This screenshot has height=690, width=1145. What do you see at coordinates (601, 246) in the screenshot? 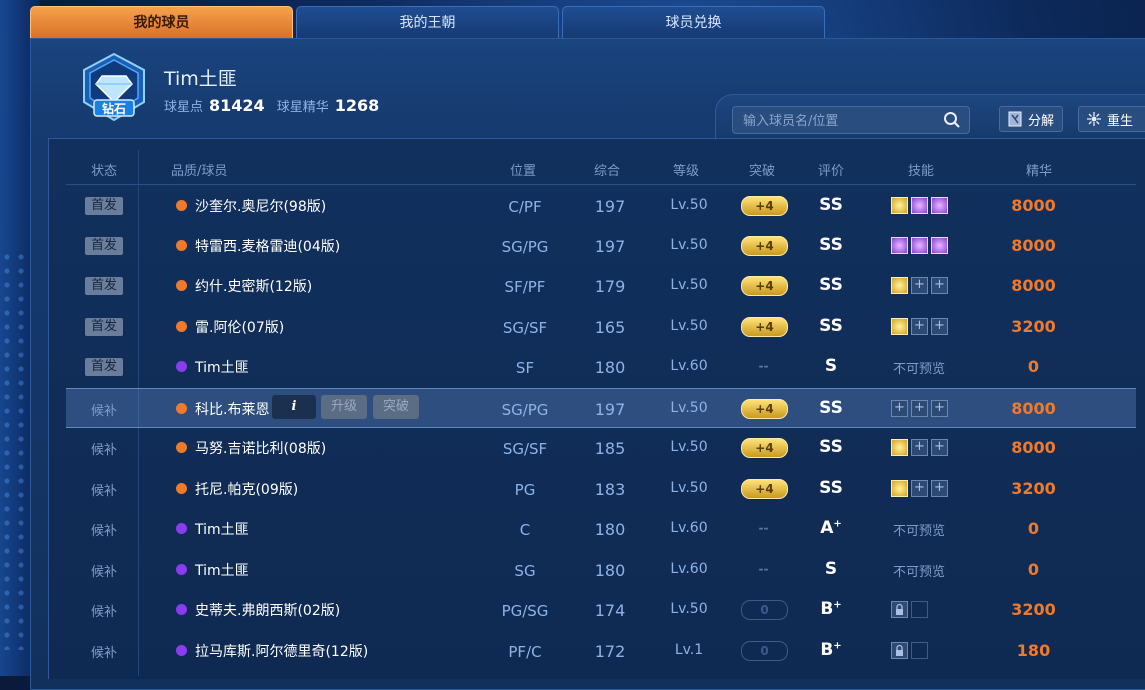
I see `player-row: 首发 特雷西.麦格雷迪(04版) SG/PG 197 Lv.50 +4 SS 8000` at bounding box center [601, 246].